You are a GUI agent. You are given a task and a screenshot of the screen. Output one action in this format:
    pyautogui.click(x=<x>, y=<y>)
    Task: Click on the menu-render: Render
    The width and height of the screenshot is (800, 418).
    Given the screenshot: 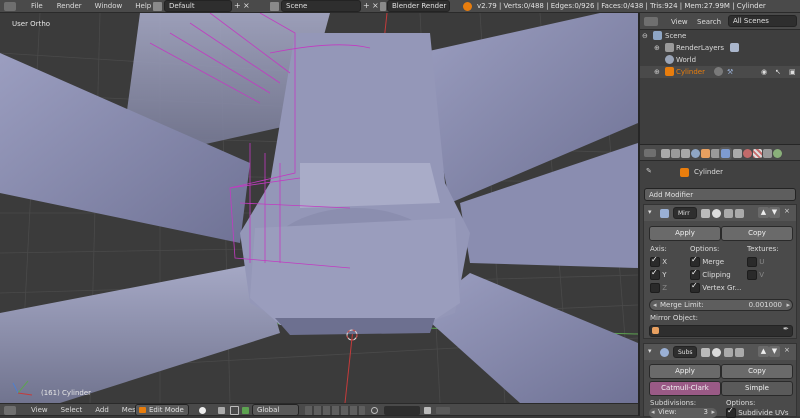 What is the action you would take?
    pyautogui.click(x=69, y=6)
    